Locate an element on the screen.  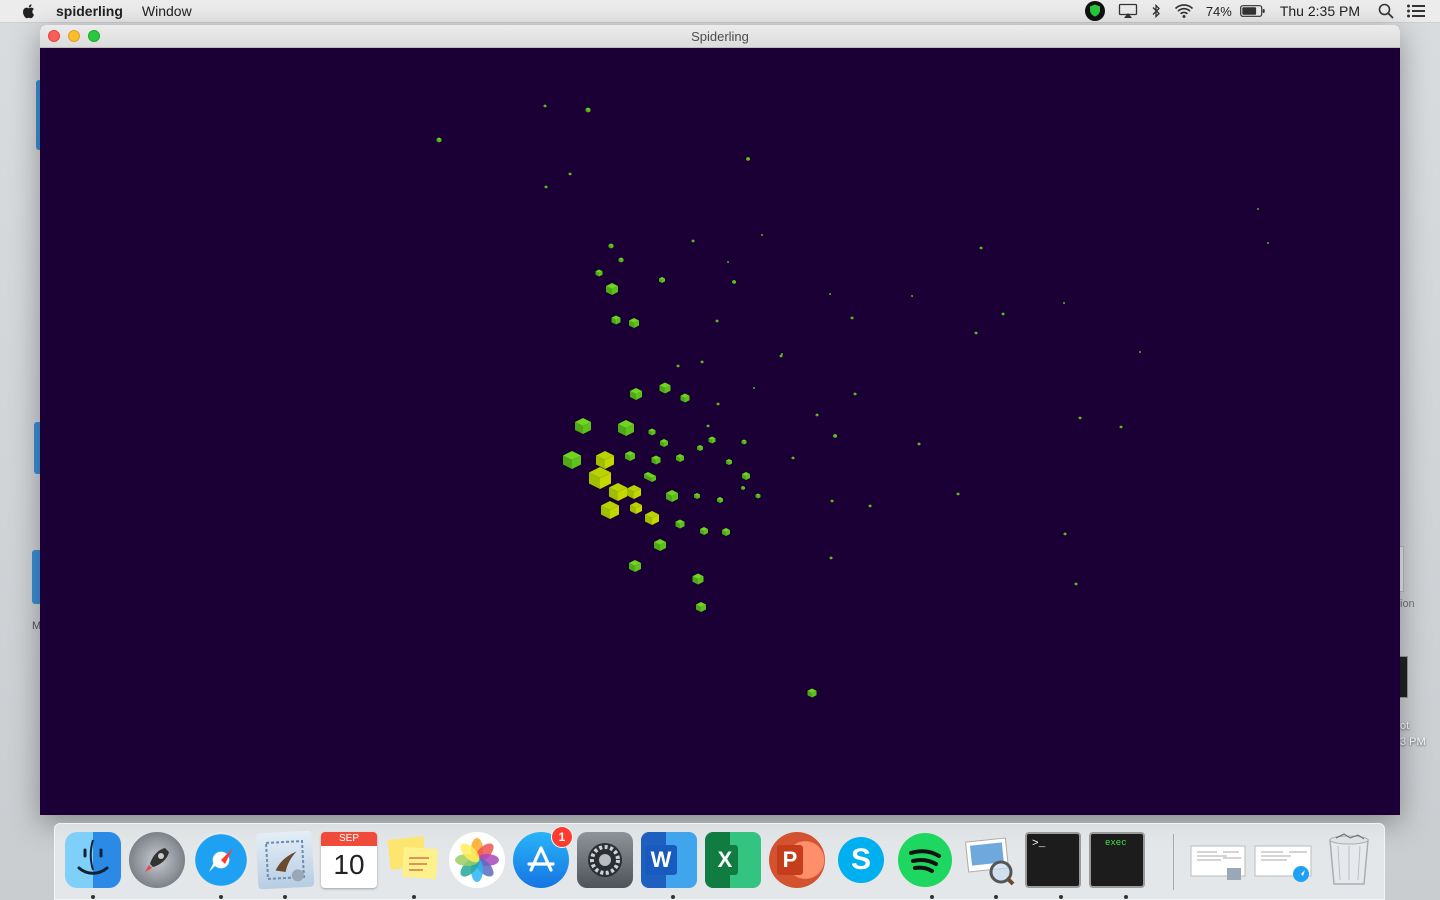
finder-icon is located at coordinates (93, 860).